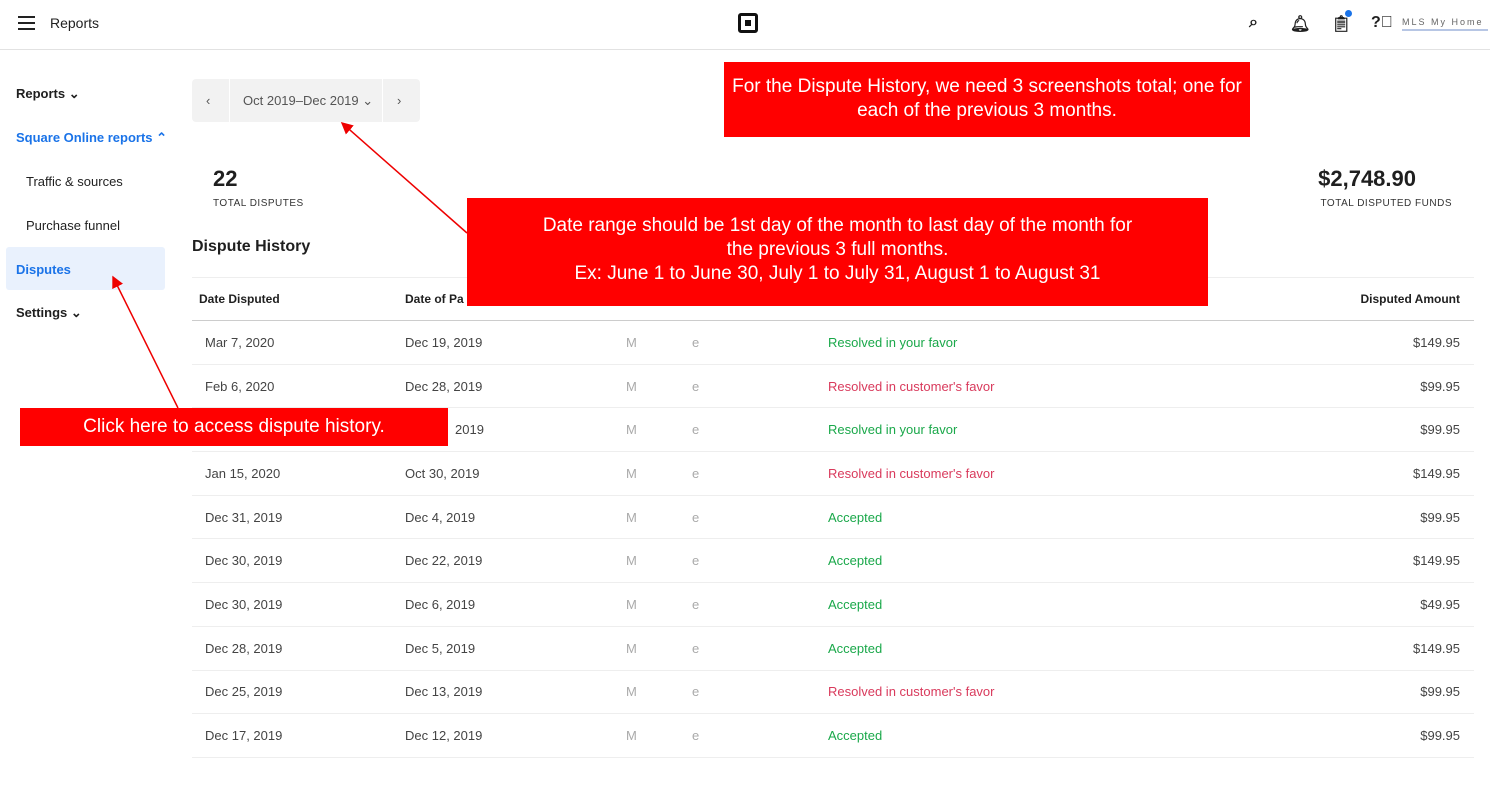 This screenshot has width=1500, height=795. I want to click on arrow-to-date-range, so click(404, 178).